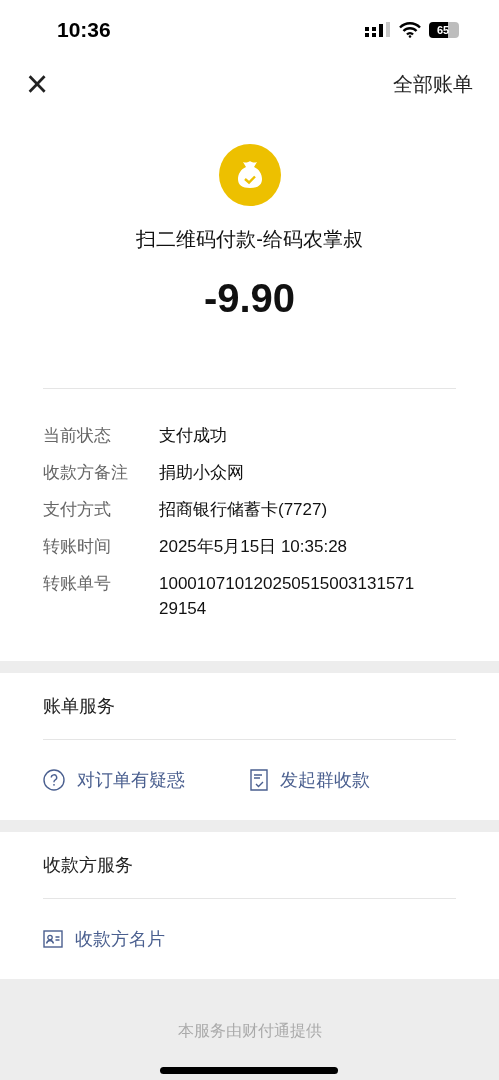 The image size is (499, 1080). I want to click on service-link: 发起群收款, so click(324, 780).